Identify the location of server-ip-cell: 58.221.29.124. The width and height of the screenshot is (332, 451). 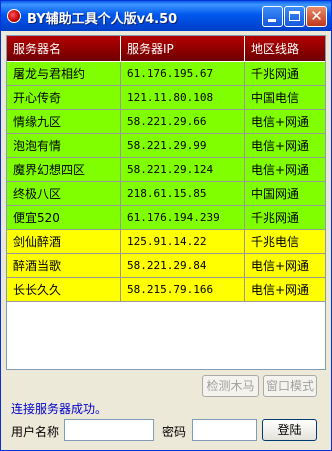
(182, 169).